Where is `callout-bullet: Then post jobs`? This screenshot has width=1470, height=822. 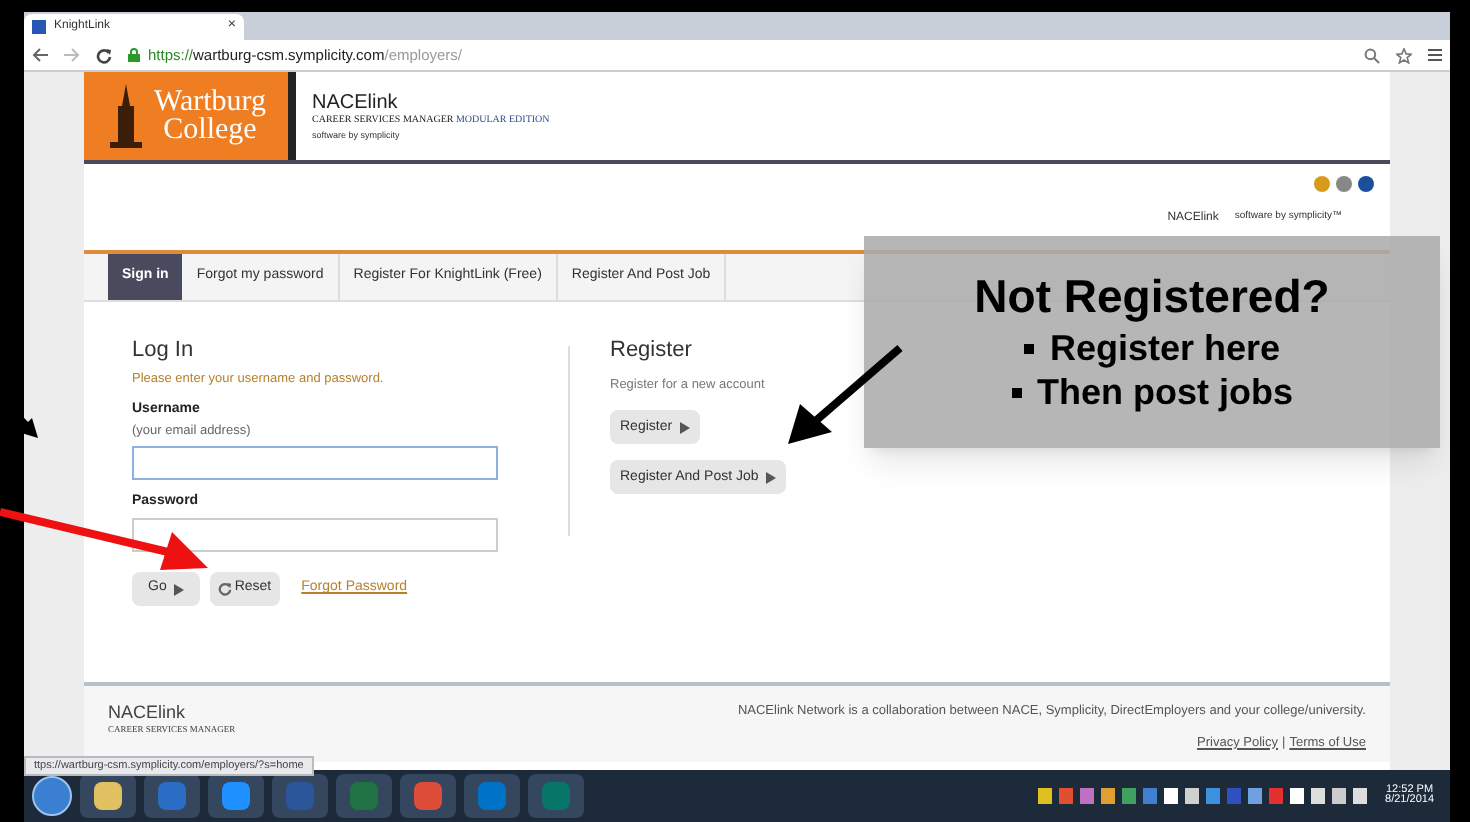 callout-bullet: Then post jobs is located at coordinates (1165, 393).